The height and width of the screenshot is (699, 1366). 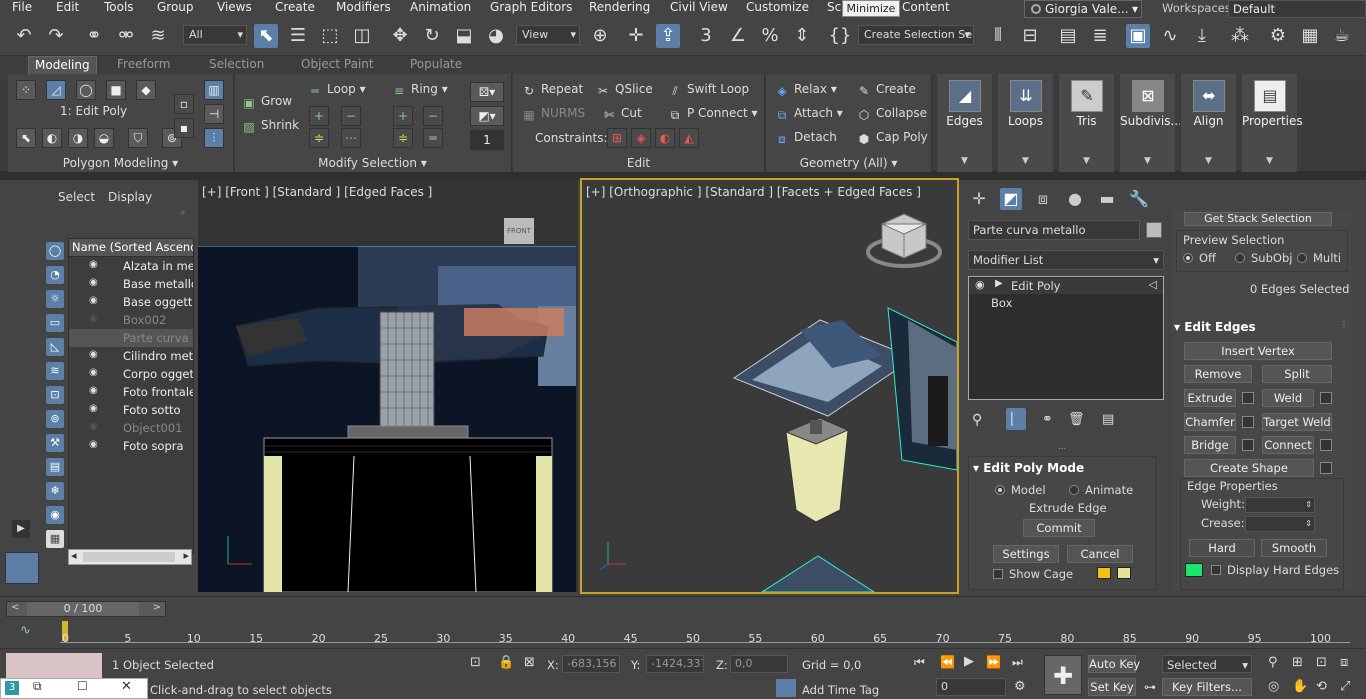 I want to click on scroll-thumb, so click(x=129, y=557).